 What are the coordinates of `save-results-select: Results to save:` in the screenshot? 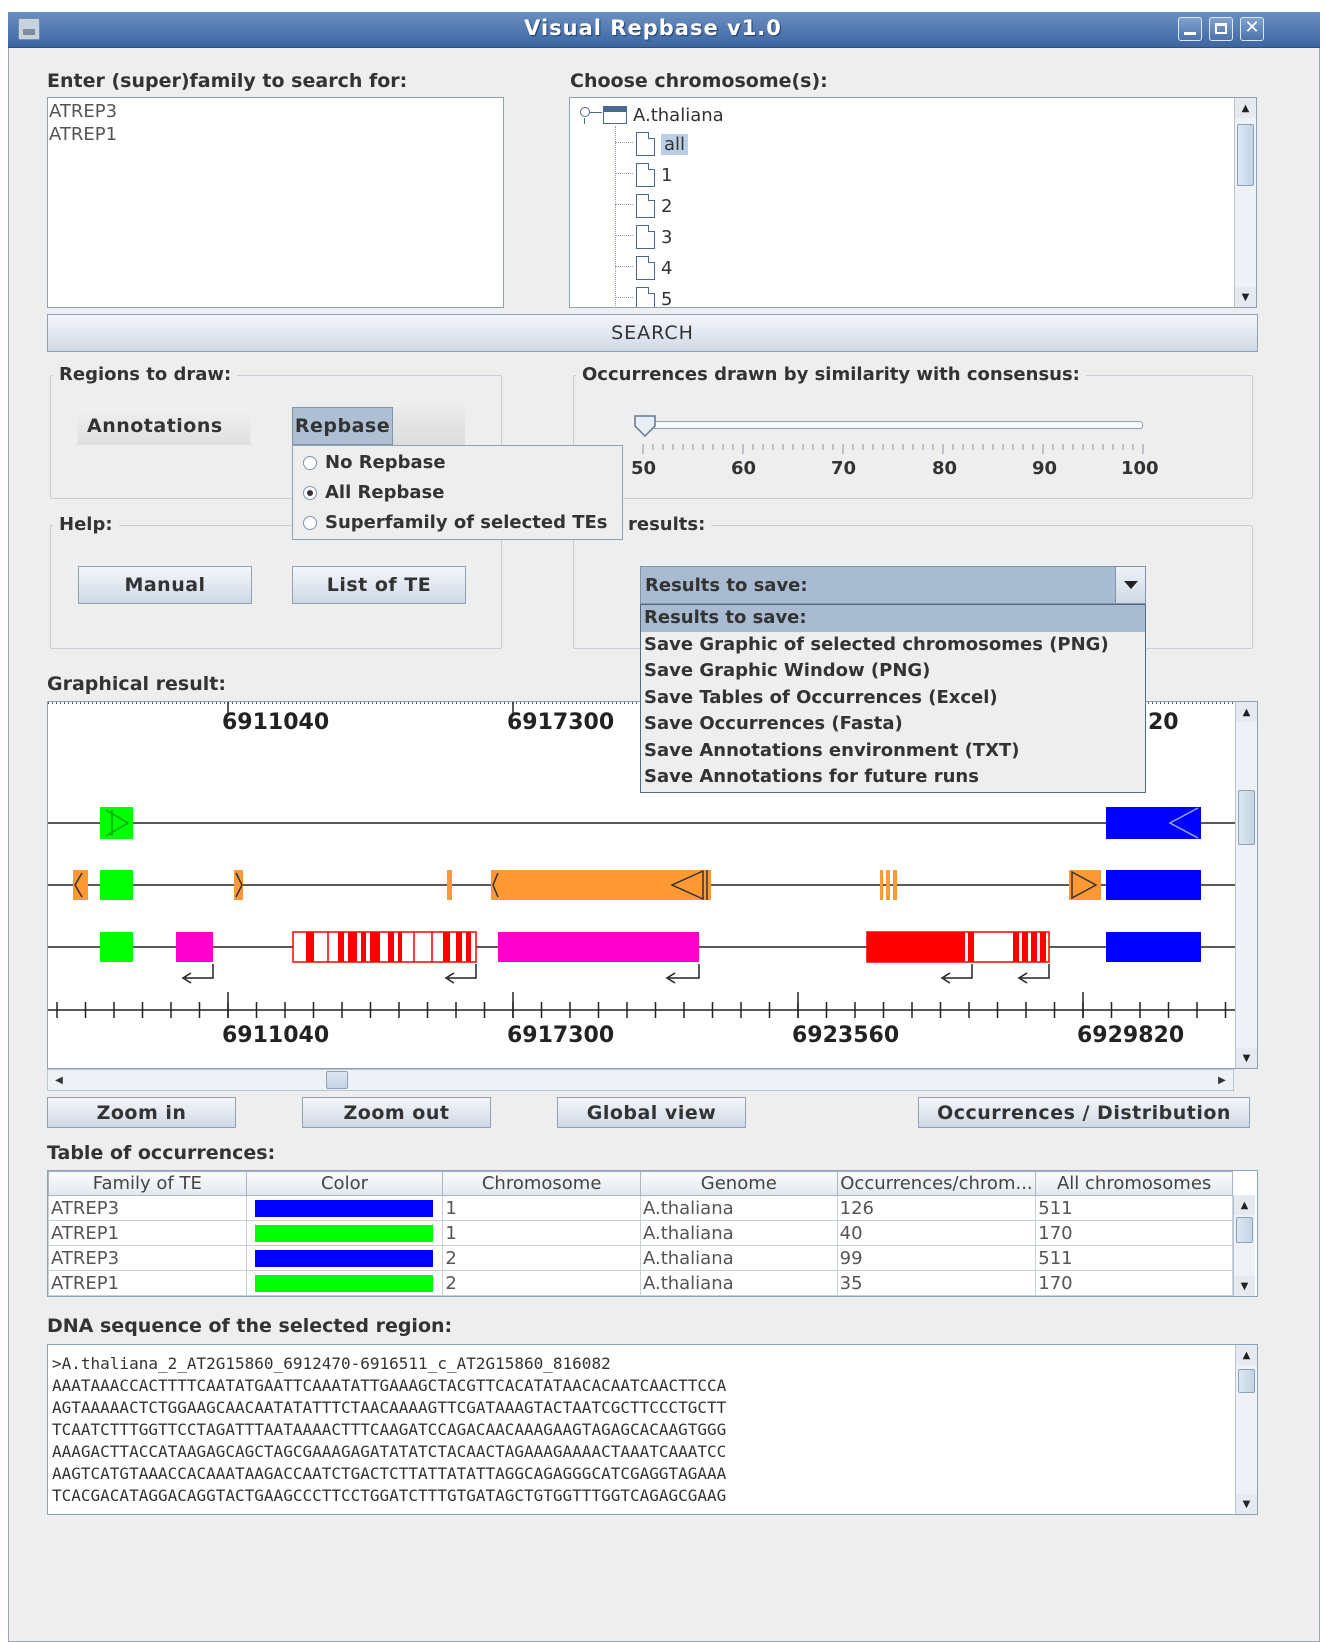 It's located at (893, 585).